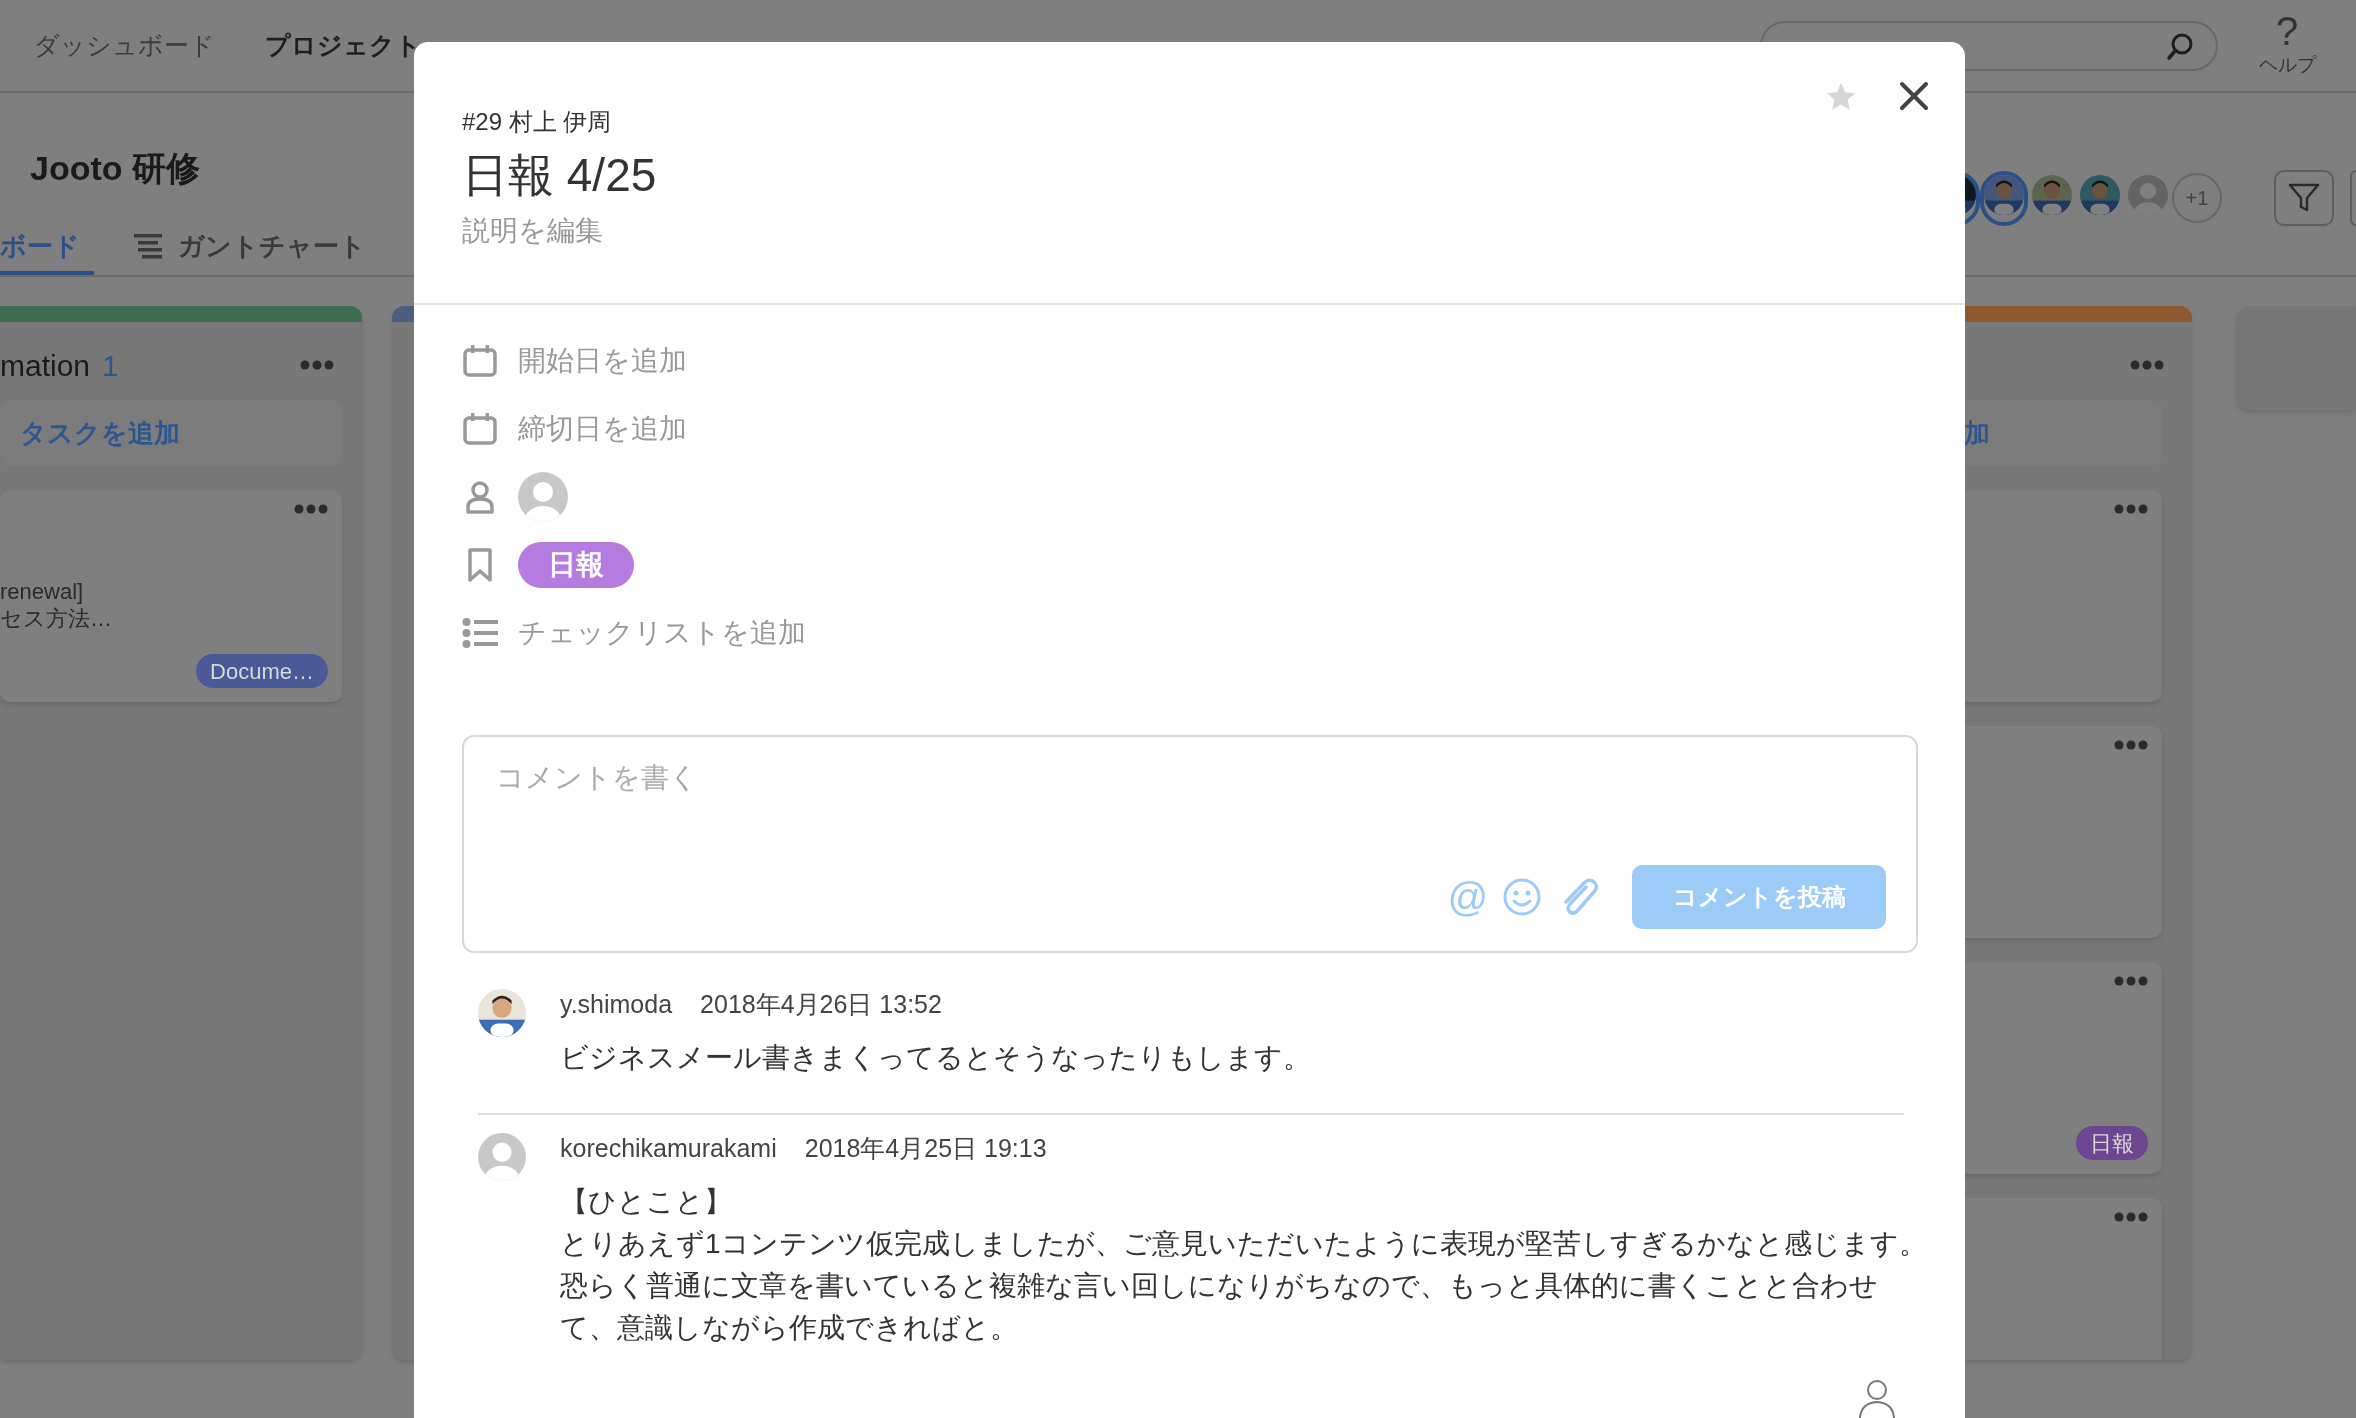  Describe the element at coordinates (1190, 844) in the screenshot. I see `comment-box: コメントを書く @ コメントを投稿` at that location.